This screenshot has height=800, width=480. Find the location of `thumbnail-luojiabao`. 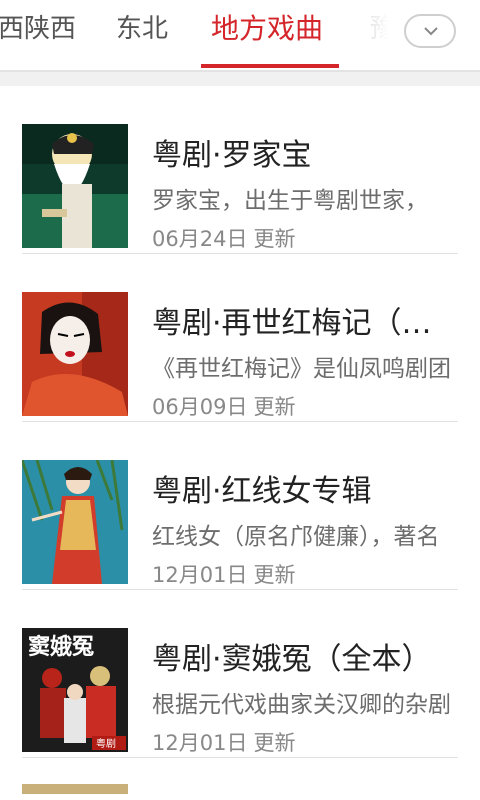

thumbnail-luojiabao is located at coordinates (75, 186).